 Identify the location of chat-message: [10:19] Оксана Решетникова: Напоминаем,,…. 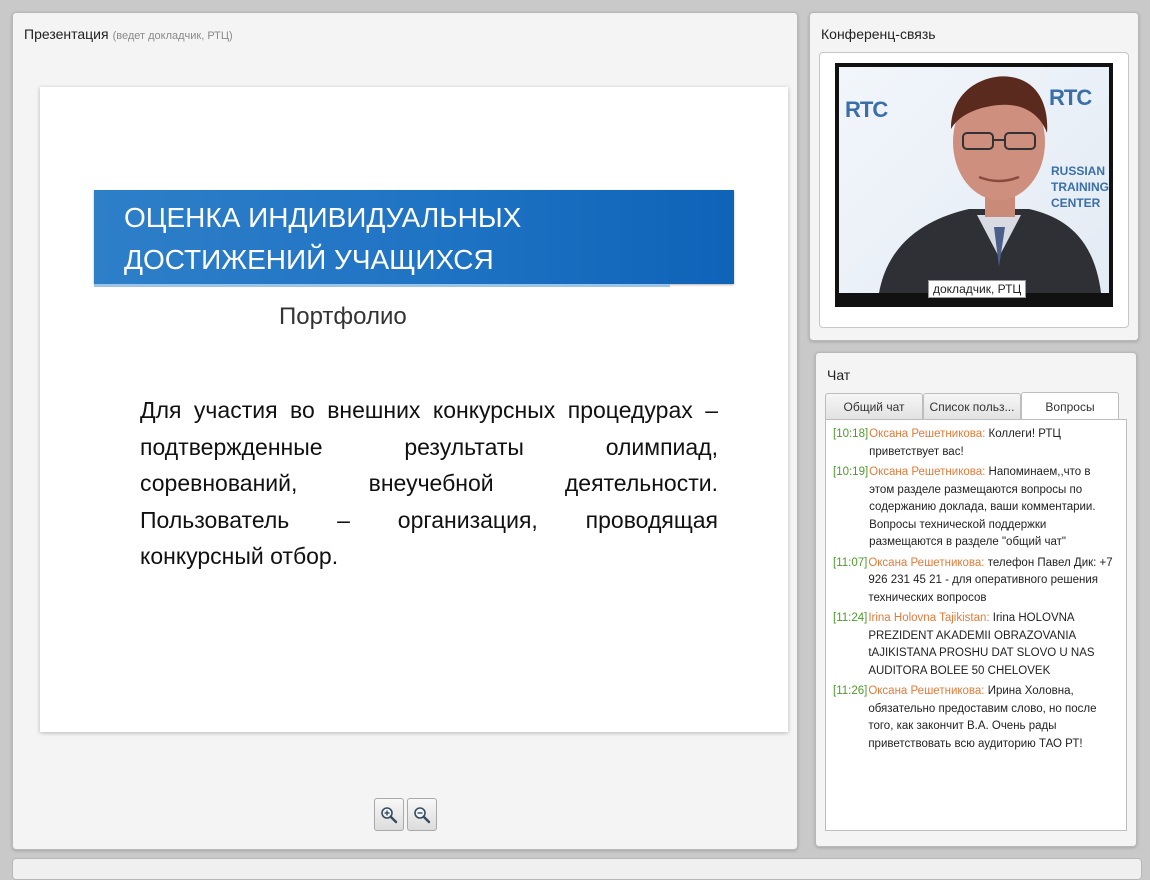
(975, 508).